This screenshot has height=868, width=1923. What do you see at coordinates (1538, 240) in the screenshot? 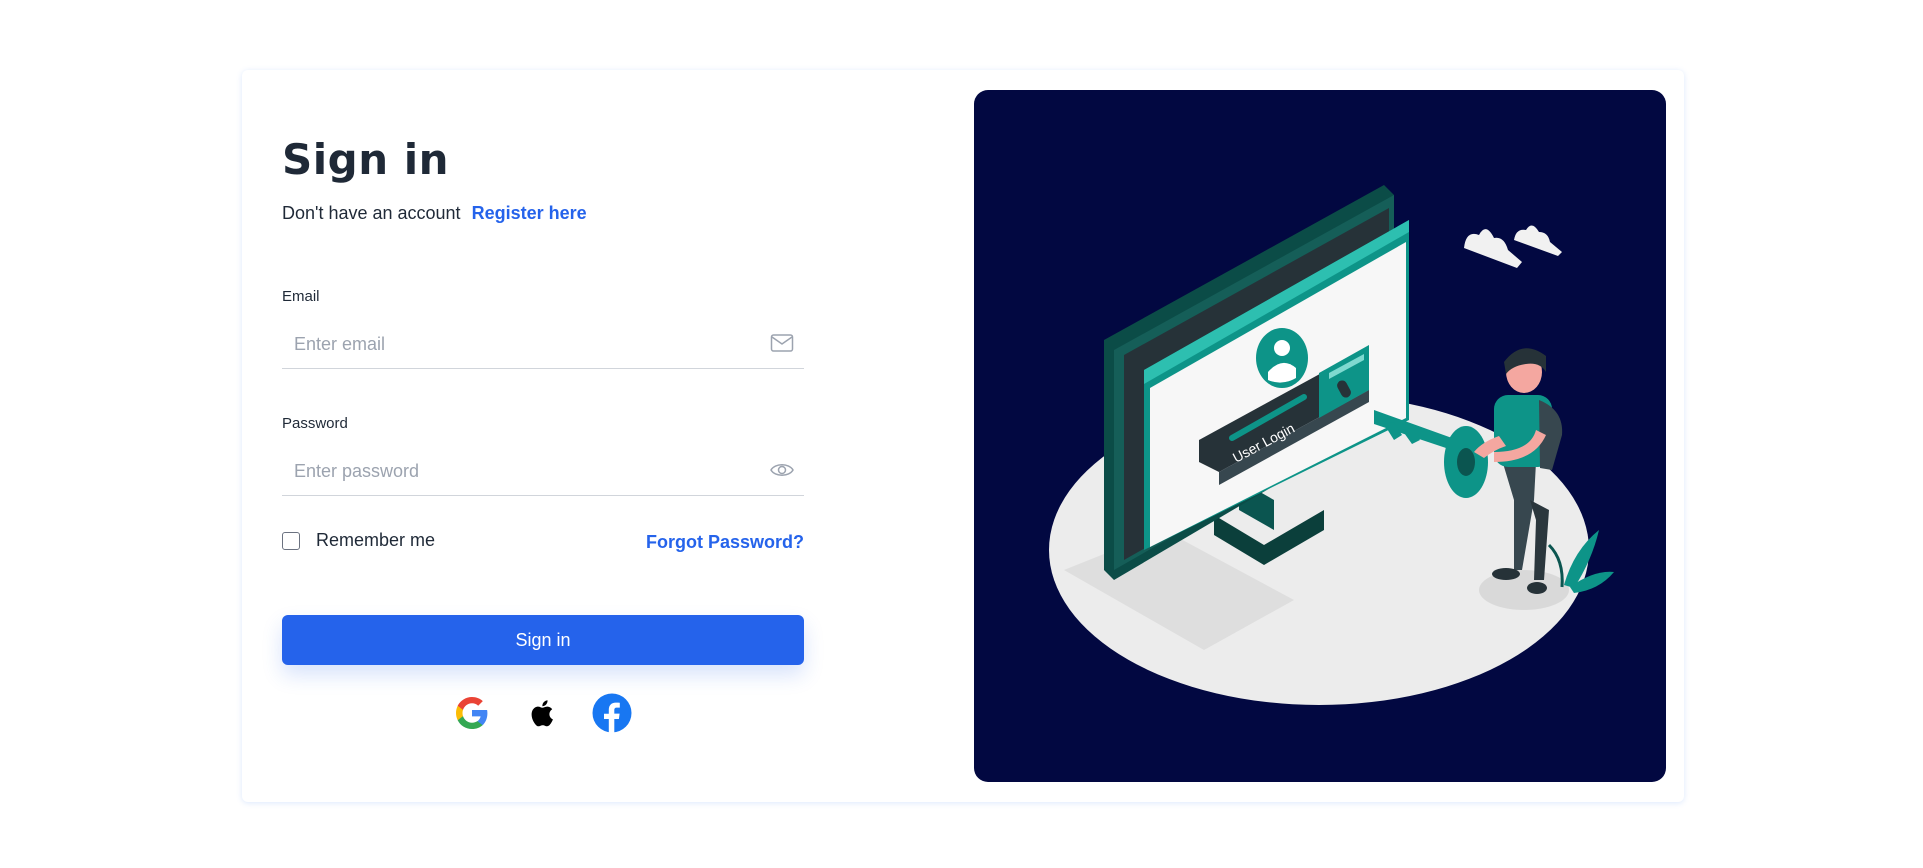
I see `cloud-right` at bounding box center [1538, 240].